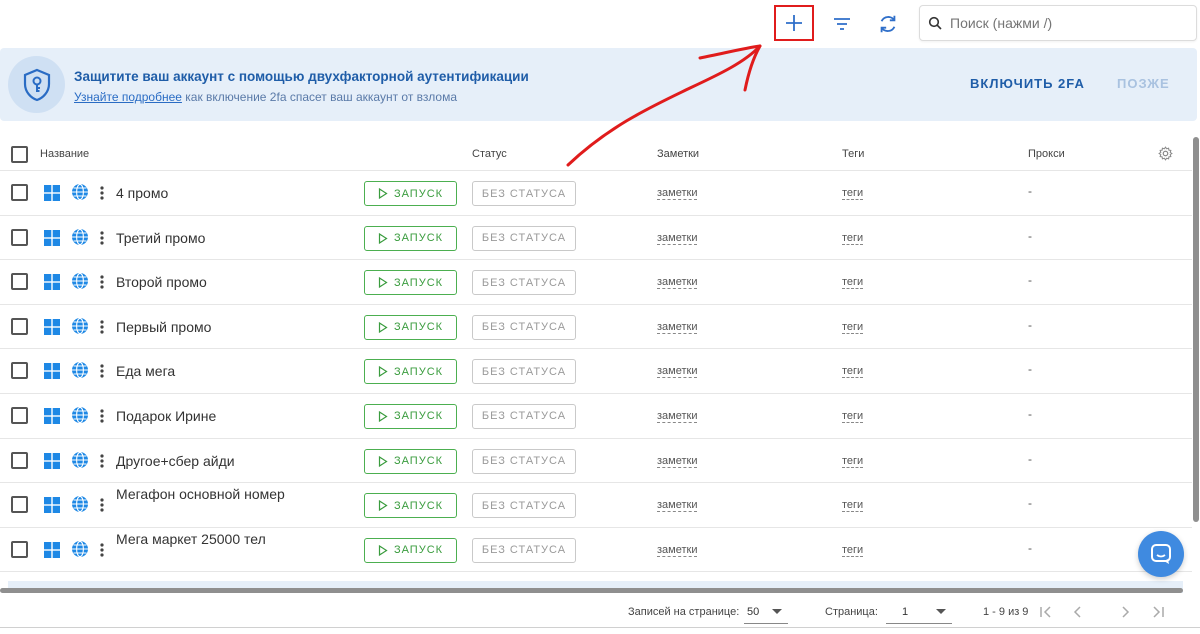 Image resolution: width=1200 pixels, height=634 pixels. I want to click on profile-name: Первый промо, so click(236, 327).